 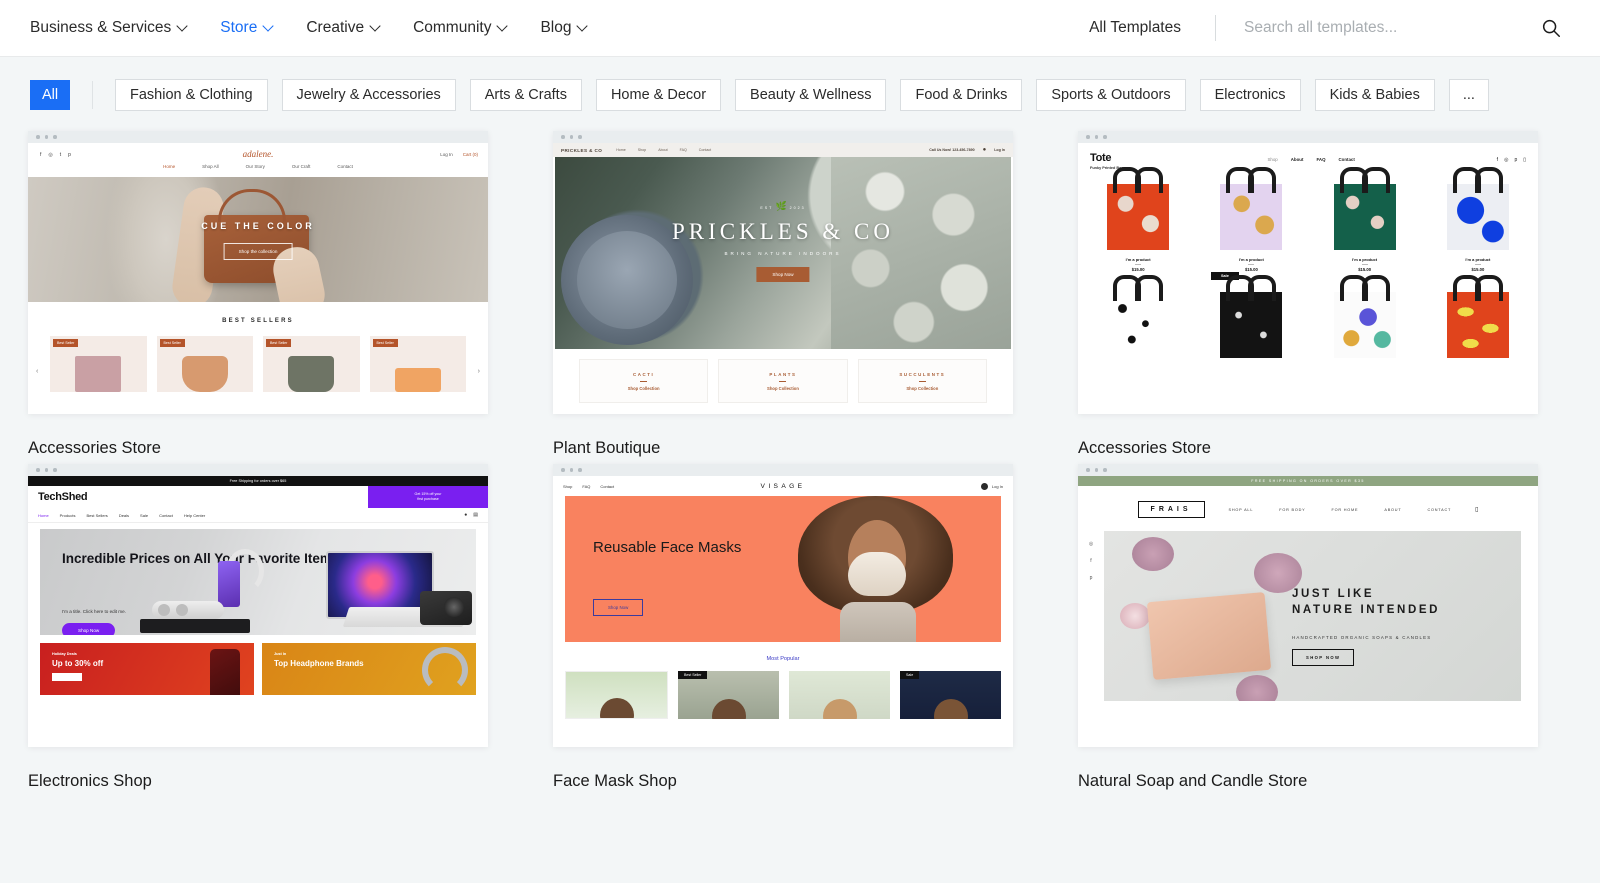 I want to click on filter-chip-fashion-clothing: Fashion & Clothing, so click(x=191, y=95).